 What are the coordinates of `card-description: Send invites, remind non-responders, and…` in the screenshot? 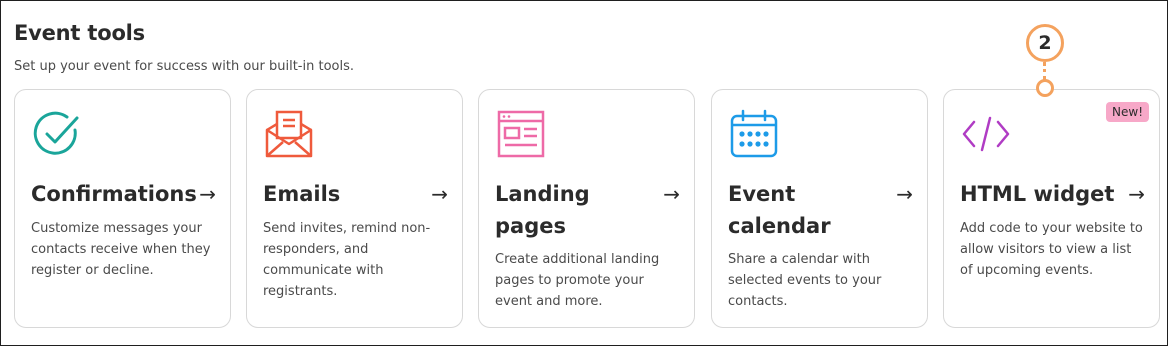 It's located at (347, 260).